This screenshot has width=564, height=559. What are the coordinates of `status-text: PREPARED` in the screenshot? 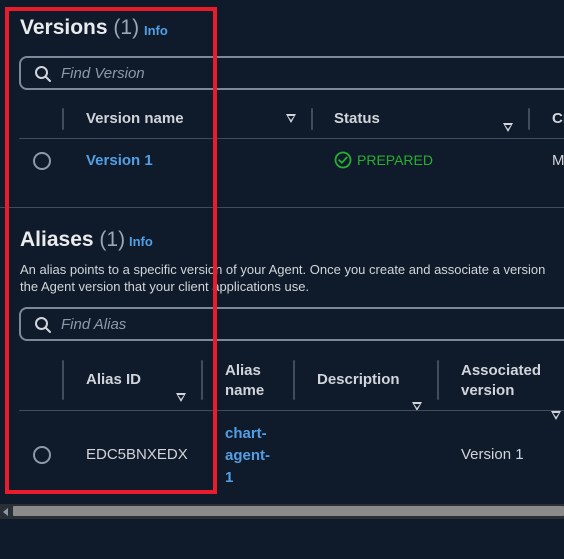 It's located at (395, 160).